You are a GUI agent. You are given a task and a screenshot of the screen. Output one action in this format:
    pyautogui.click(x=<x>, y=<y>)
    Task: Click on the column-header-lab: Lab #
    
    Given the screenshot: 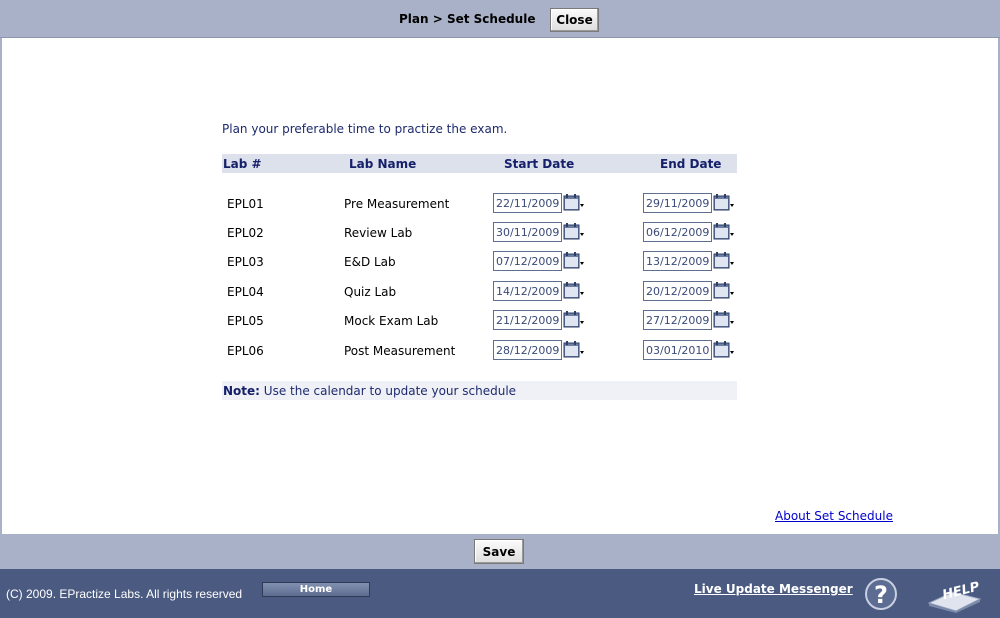 What is the action you would take?
    pyautogui.click(x=242, y=164)
    